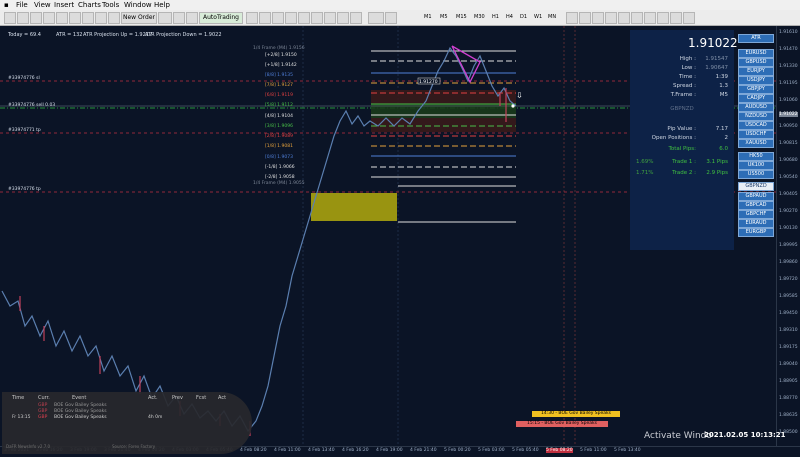  What do you see at coordinates (114, 18) in the screenshot?
I see `crosshair-icon` at bounding box center [114, 18].